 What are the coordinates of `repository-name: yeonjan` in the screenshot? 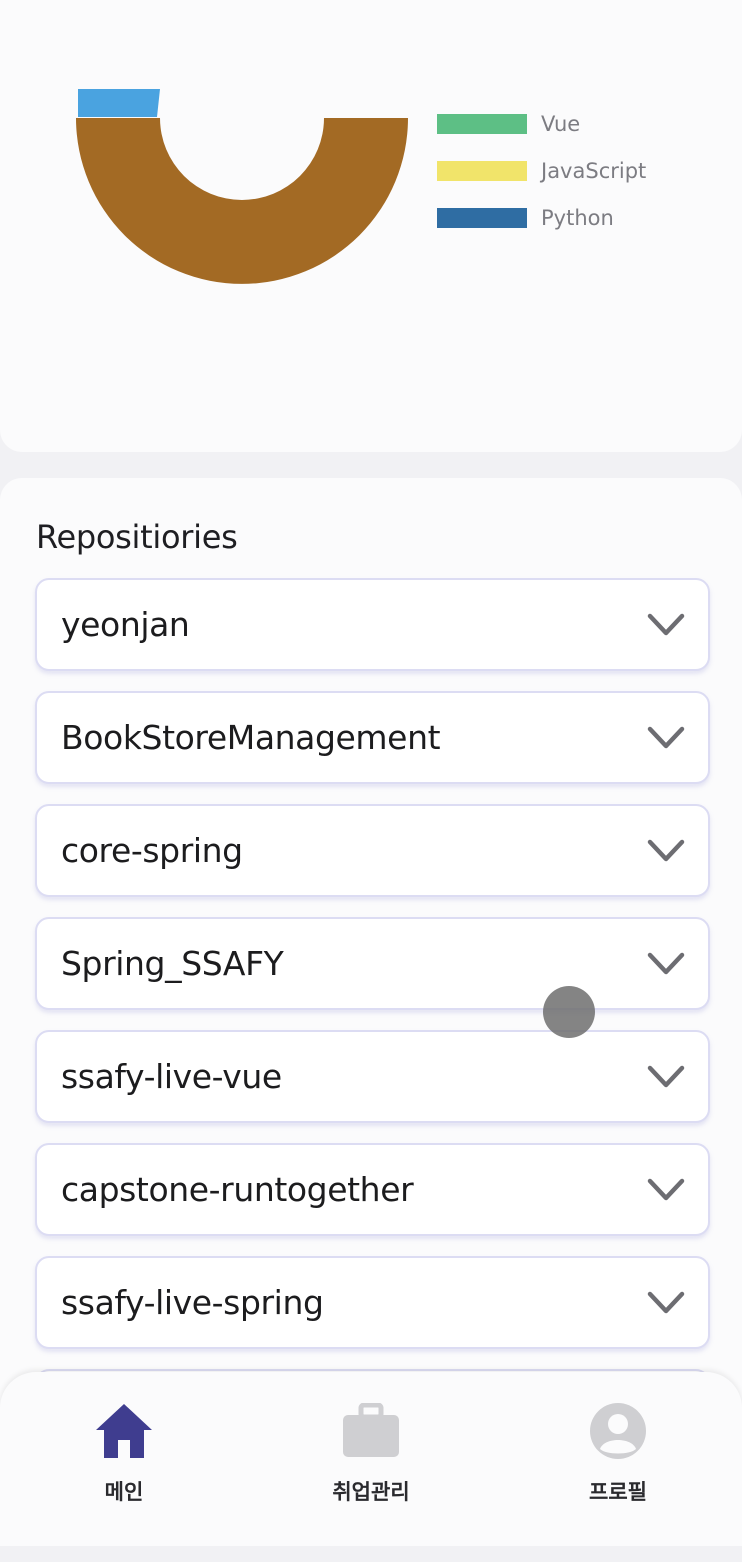 It's located at (125, 624).